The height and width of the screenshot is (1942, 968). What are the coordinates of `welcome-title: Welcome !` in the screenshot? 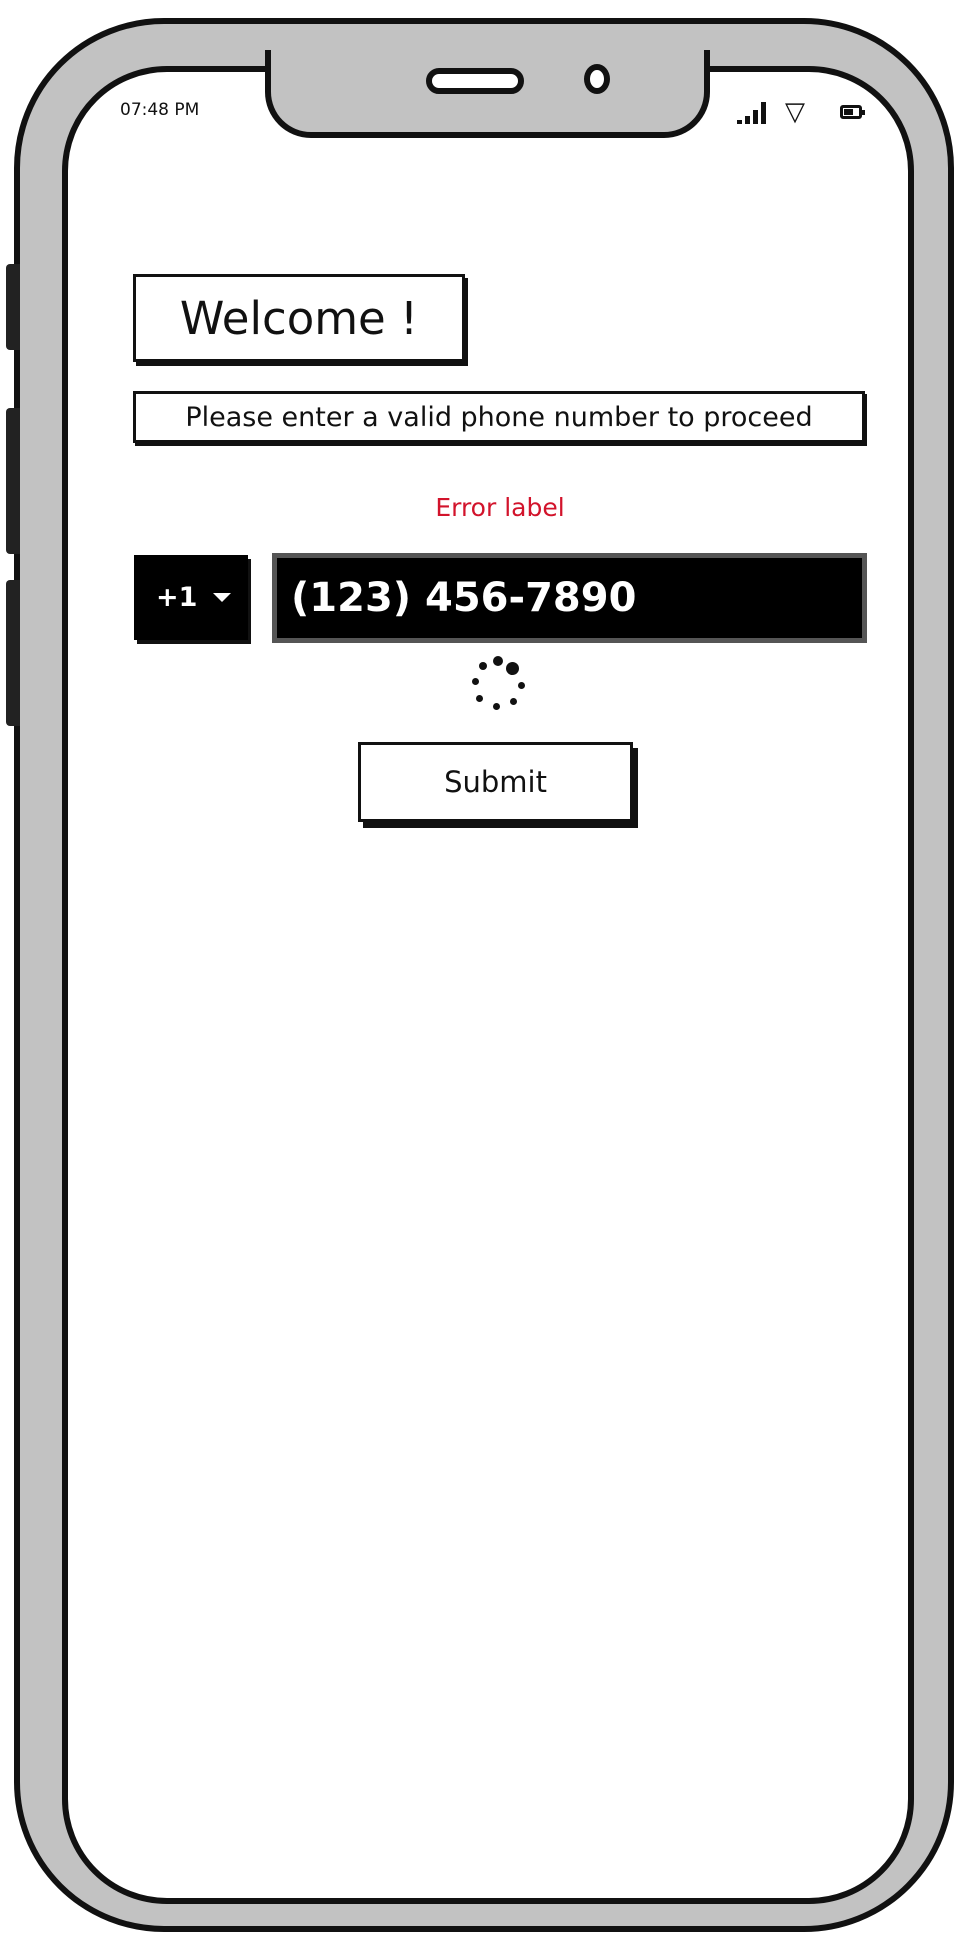 It's located at (299, 318).